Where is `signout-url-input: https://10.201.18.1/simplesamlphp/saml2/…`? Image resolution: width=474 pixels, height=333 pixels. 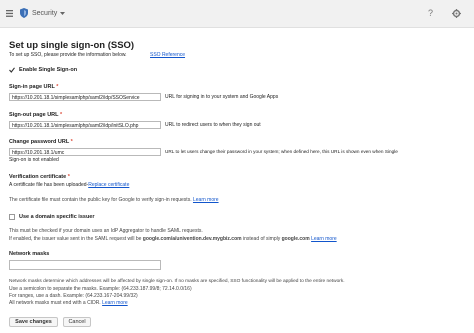
signout-url-input: https://10.201.18.1/simplesamlphp/saml2/… is located at coordinates (85, 125).